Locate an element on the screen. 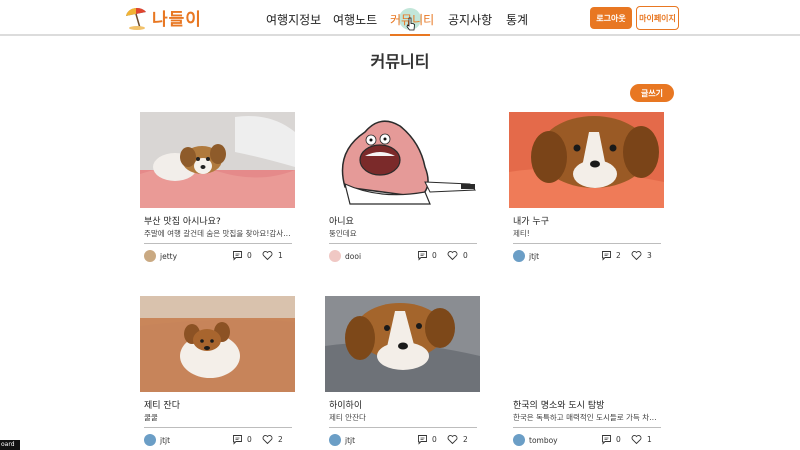  like-count: 3 is located at coordinates (649, 255).